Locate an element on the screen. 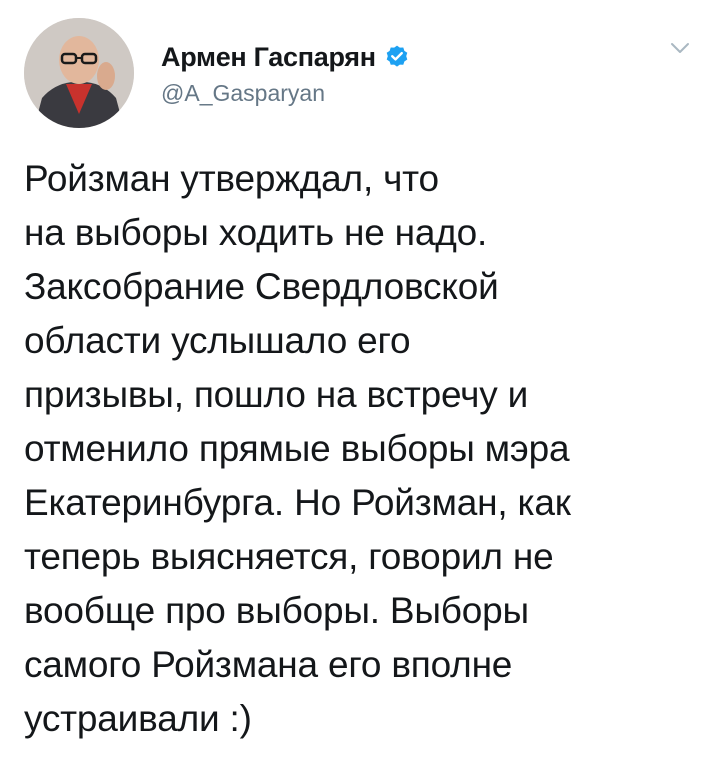  author-handle: @A_Gasparyan is located at coordinates (243, 93).